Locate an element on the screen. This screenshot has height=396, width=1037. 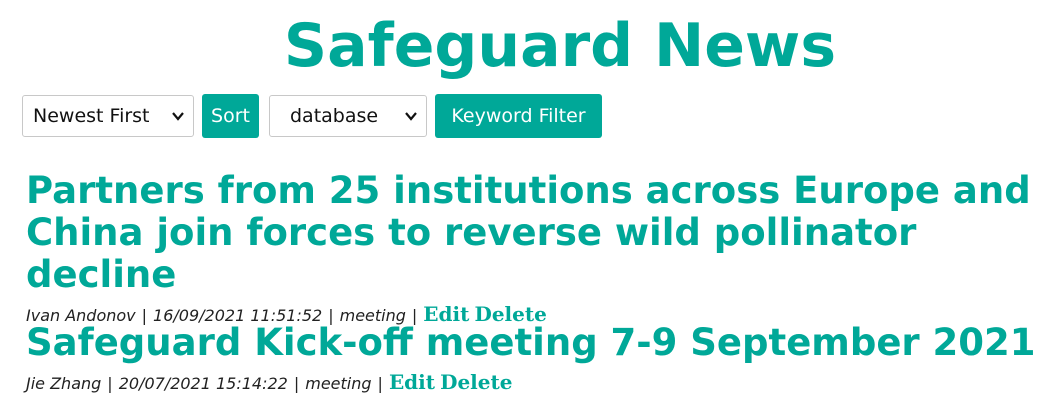
sort-order-select: Newest First is located at coordinates (108, 116).